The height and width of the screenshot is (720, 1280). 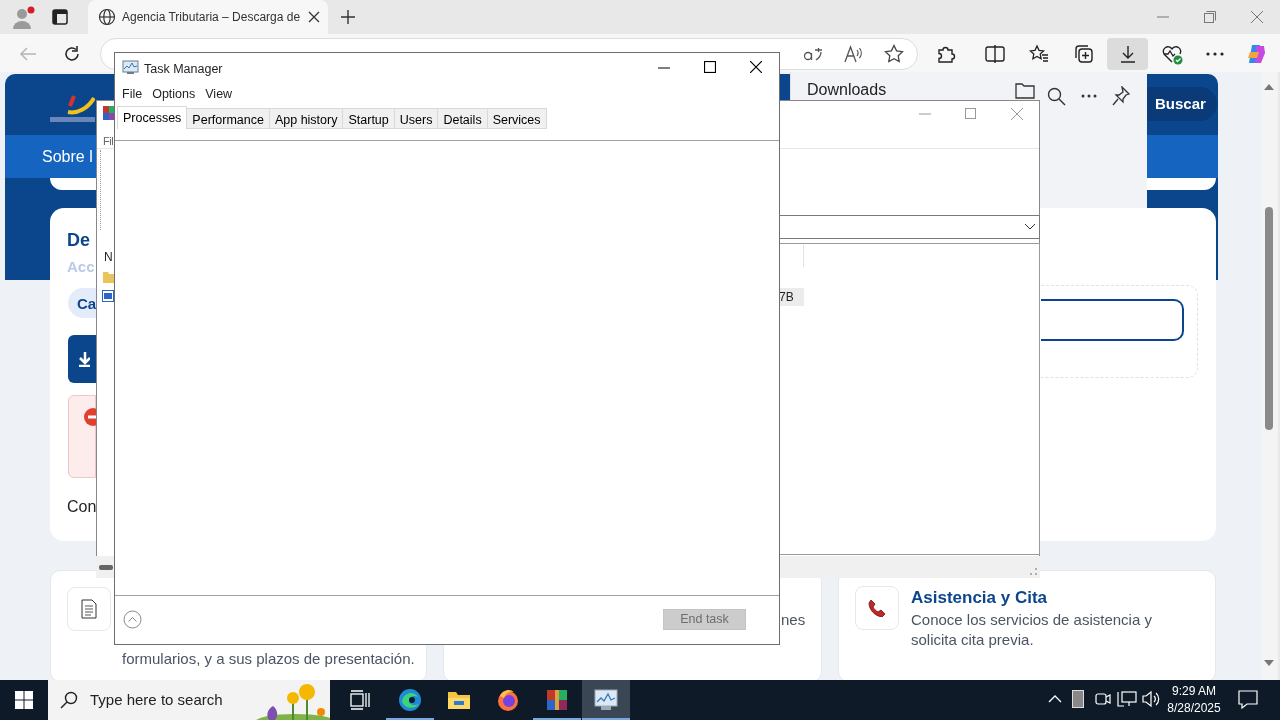 I want to click on maximize-icon, so click(x=710, y=67).